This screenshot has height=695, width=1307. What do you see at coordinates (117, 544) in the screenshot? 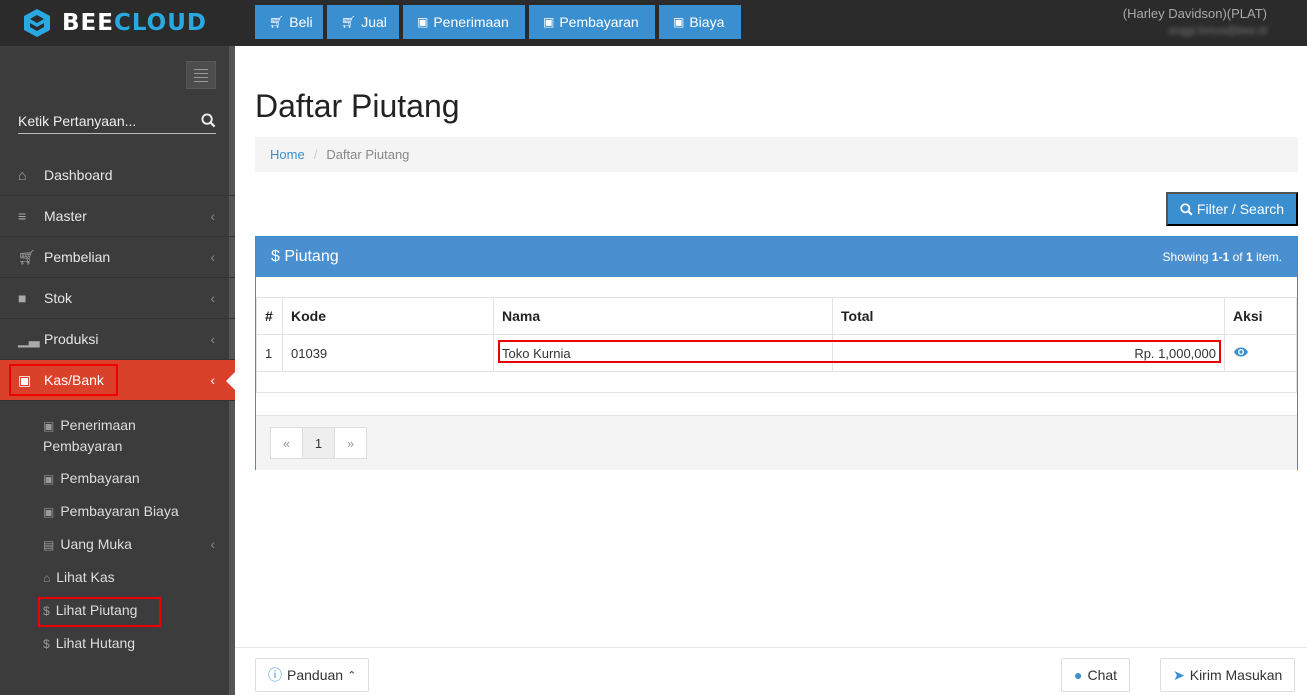
I see `submenu-uang-muka: ▤ Uang Muka ‹` at bounding box center [117, 544].